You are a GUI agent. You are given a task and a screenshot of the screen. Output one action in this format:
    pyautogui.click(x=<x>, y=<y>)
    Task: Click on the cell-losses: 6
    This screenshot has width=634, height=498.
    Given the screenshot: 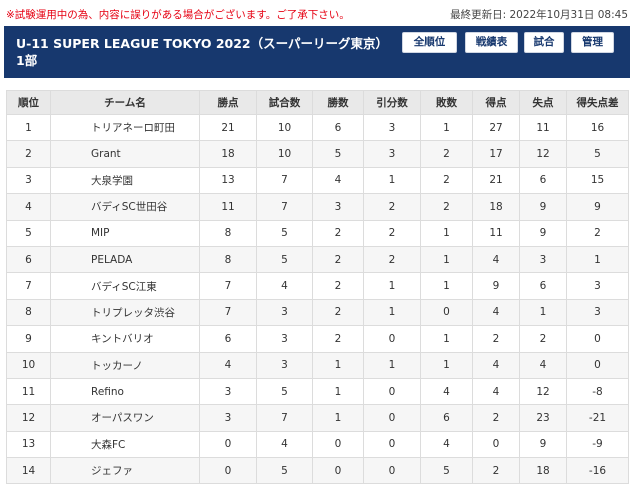 What is the action you would take?
    pyautogui.click(x=446, y=418)
    